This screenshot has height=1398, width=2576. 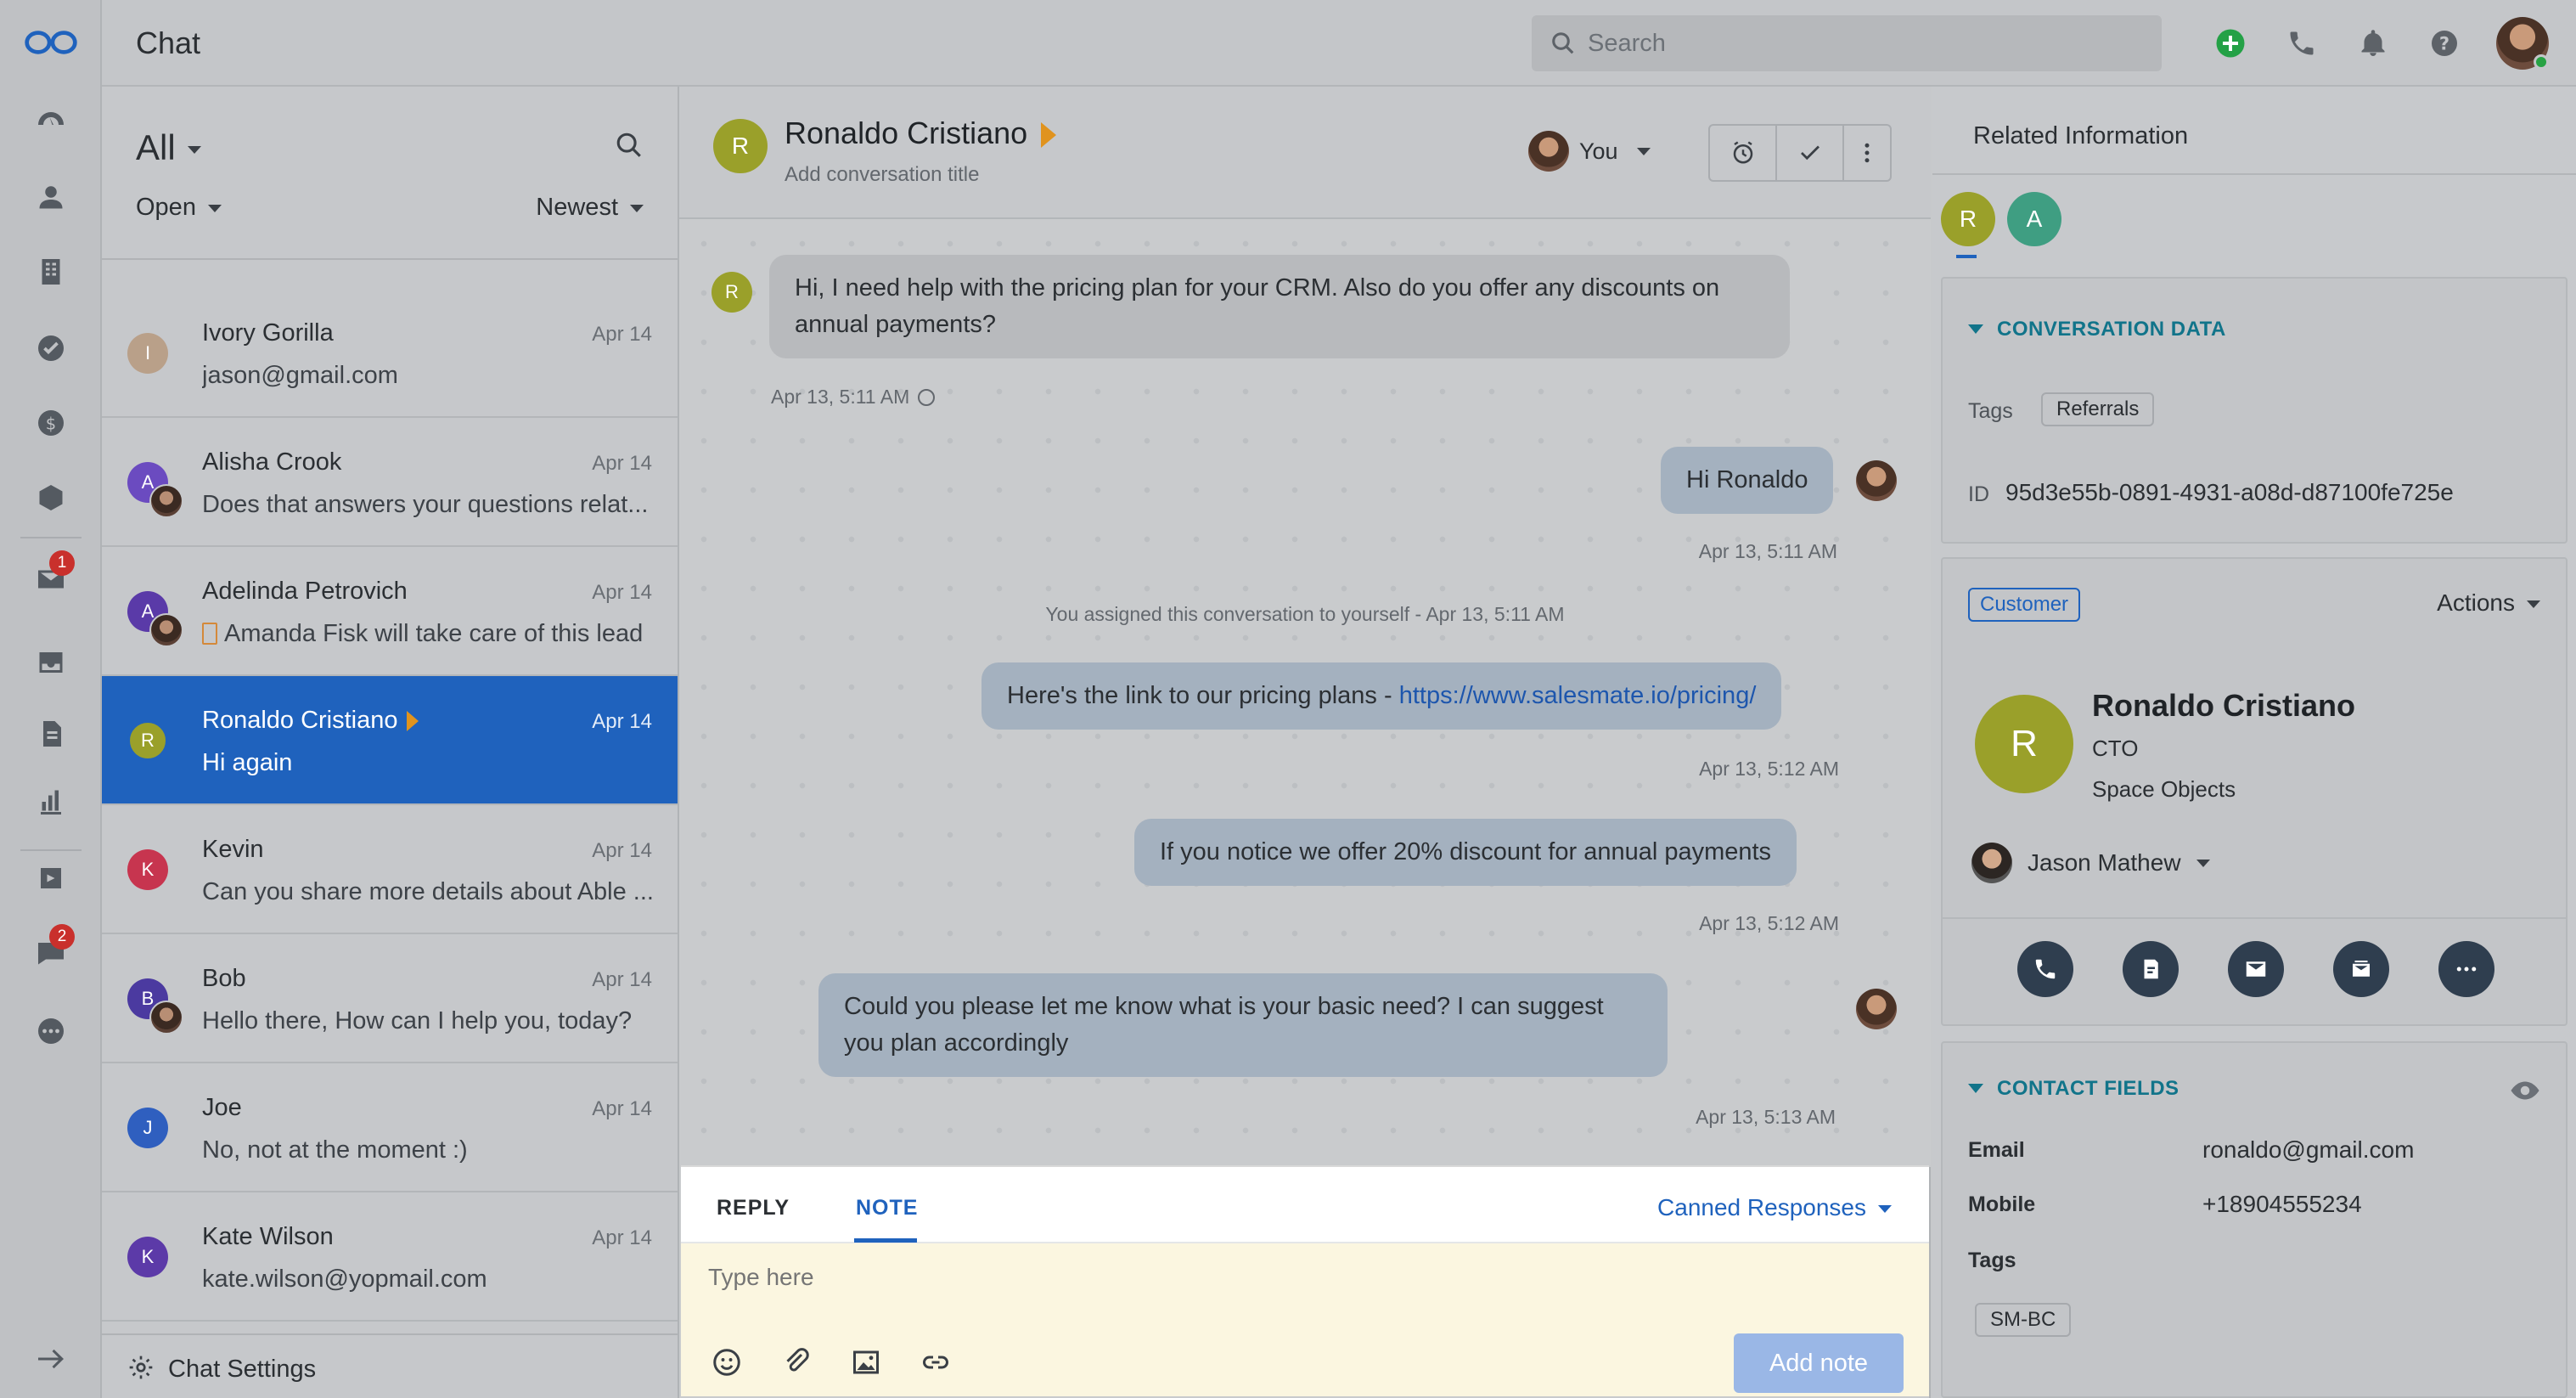 What do you see at coordinates (935, 1362) in the screenshot?
I see `link-icon` at bounding box center [935, 1362].